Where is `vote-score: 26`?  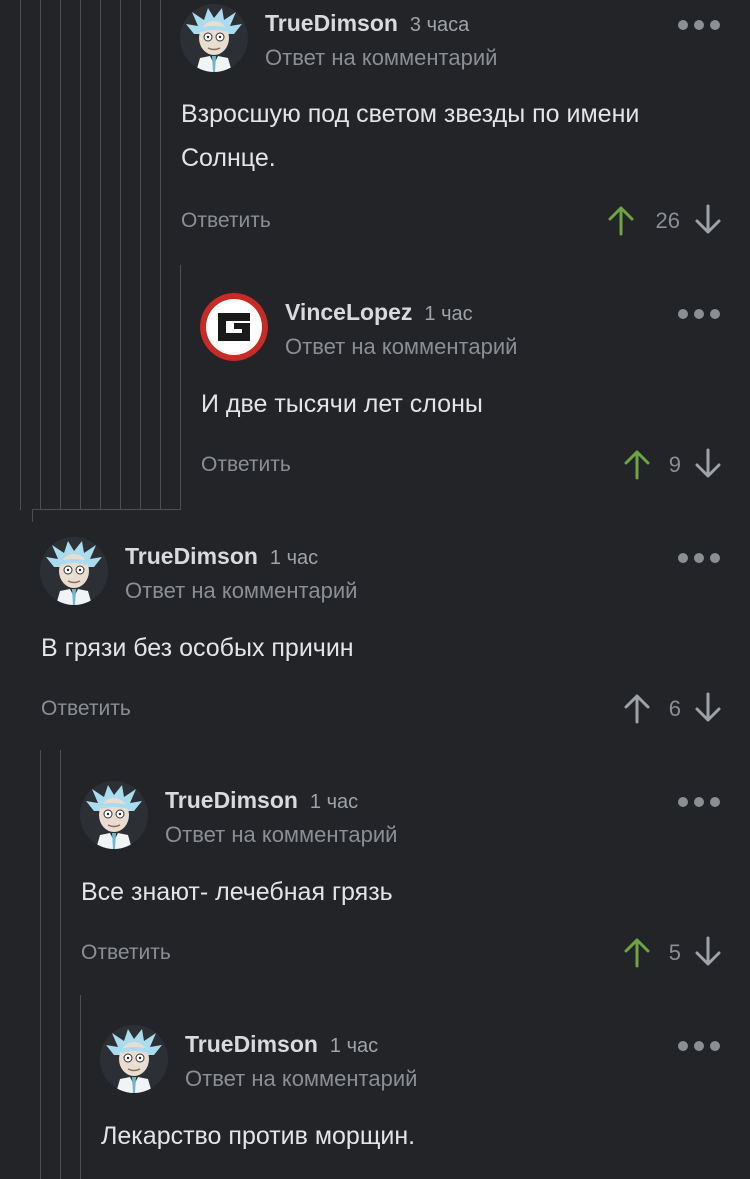
vote-score: 26 is located at coordinates (667, 220).